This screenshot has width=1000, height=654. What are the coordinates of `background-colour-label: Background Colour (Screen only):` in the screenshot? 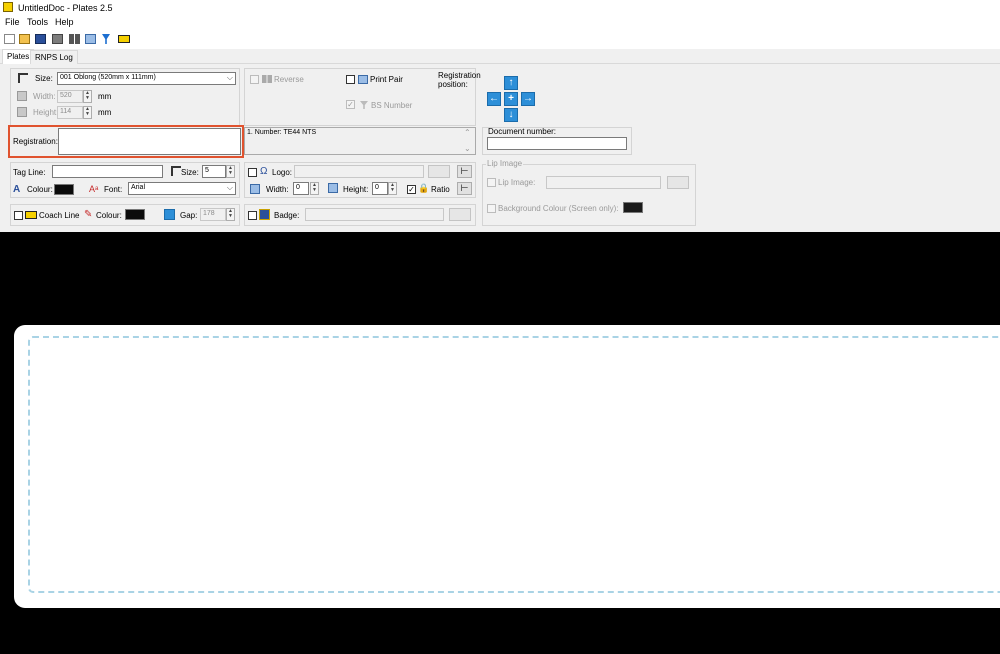 It's located at (558, 208).